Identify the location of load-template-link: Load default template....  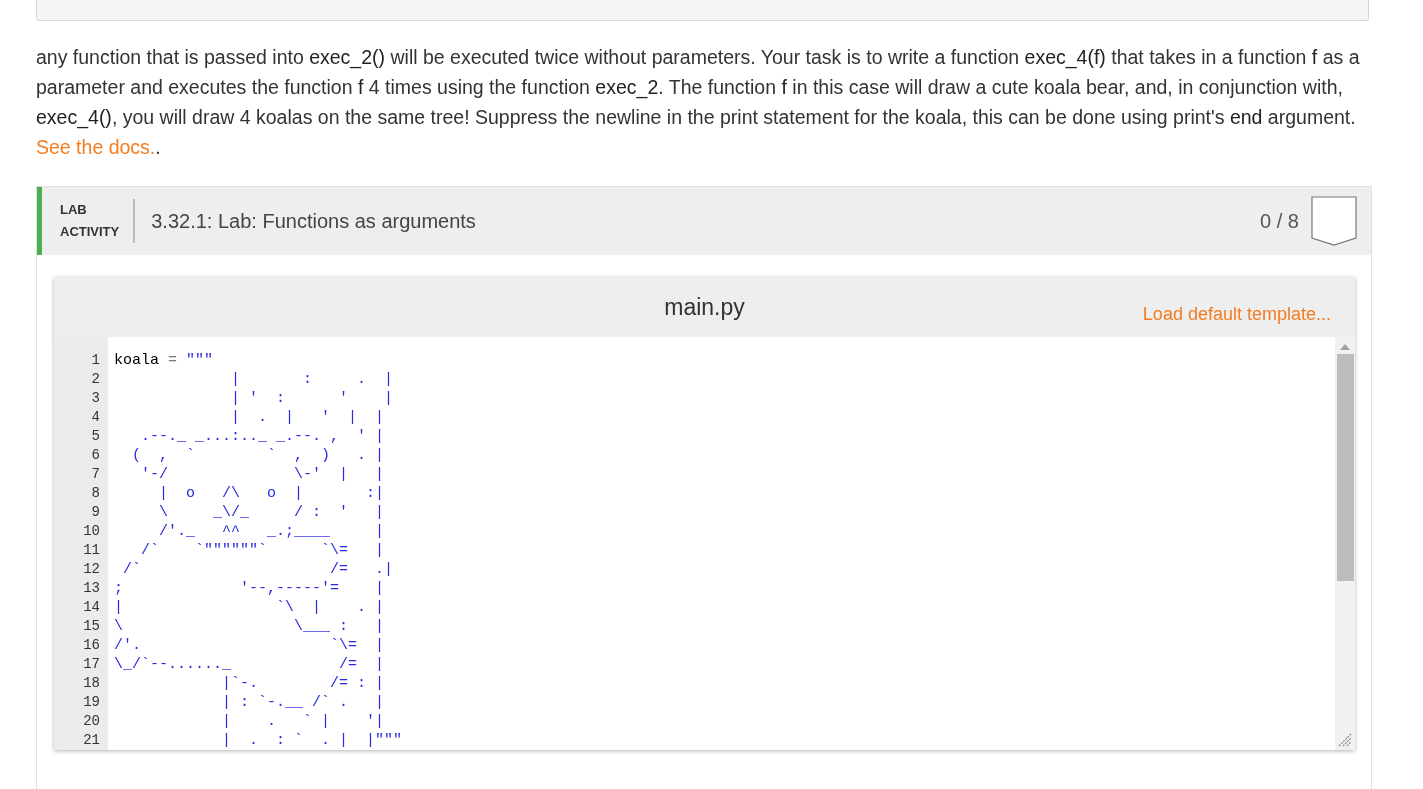
(1236, 314).